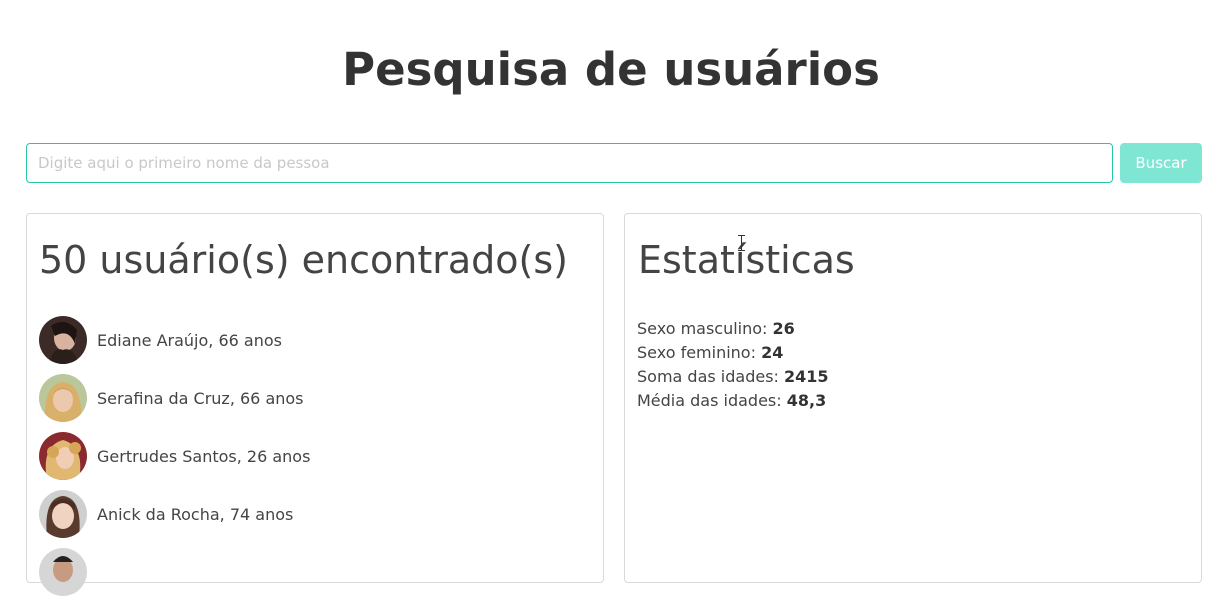  I want to click on stat-age-average: Média das idades: 48,3, so click(732, 400).